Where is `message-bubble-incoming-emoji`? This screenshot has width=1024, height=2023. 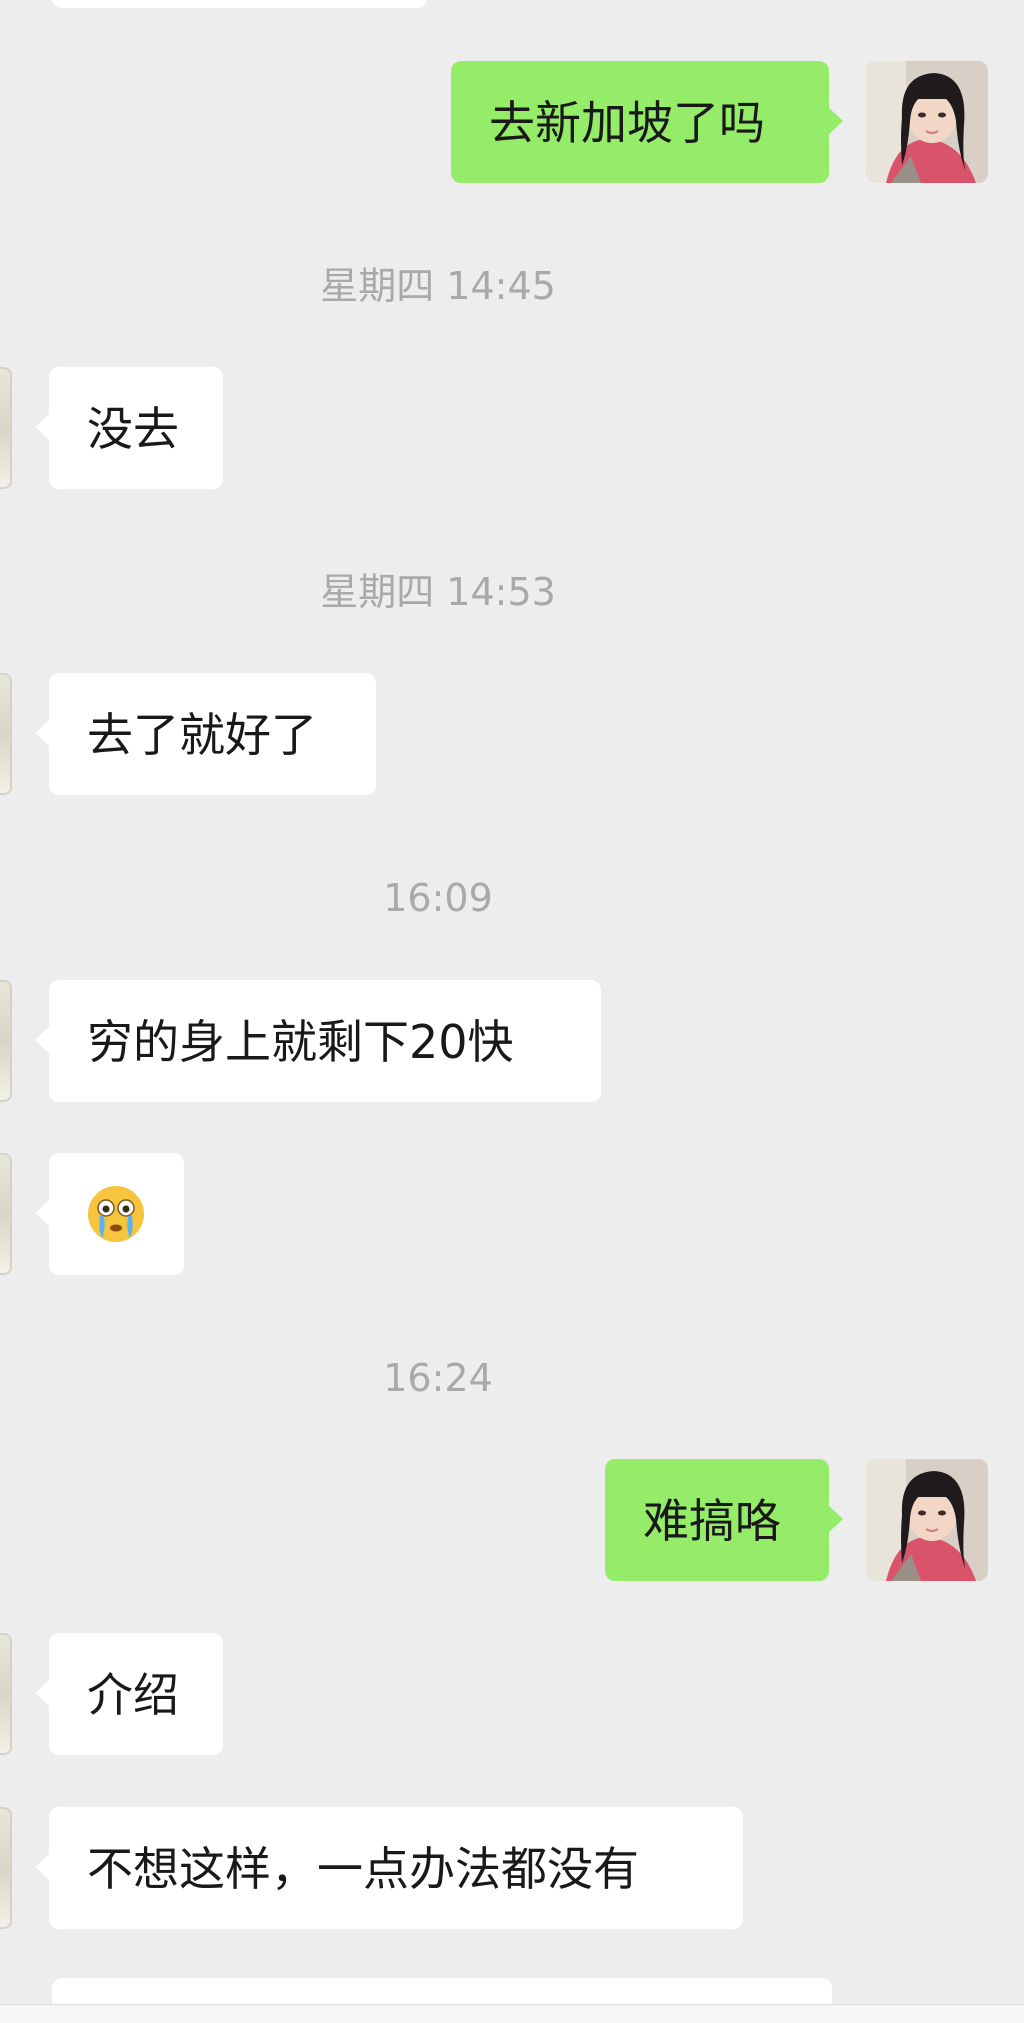
message-bubble-incoming-emoji is located at coordinates (109, 1214).